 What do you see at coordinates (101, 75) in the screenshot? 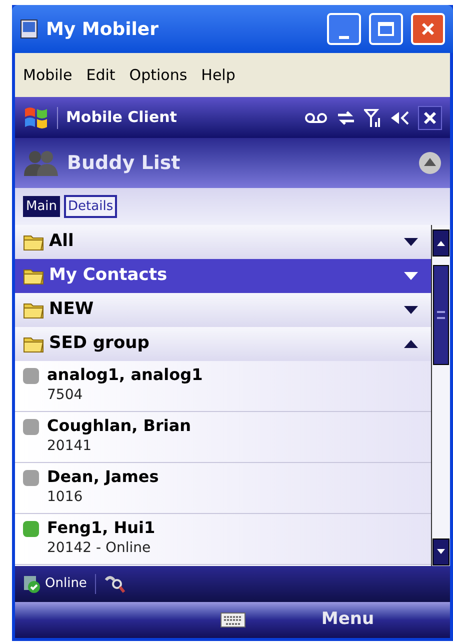
I see `menu-item: Edit` at bounding box center [101, 75].